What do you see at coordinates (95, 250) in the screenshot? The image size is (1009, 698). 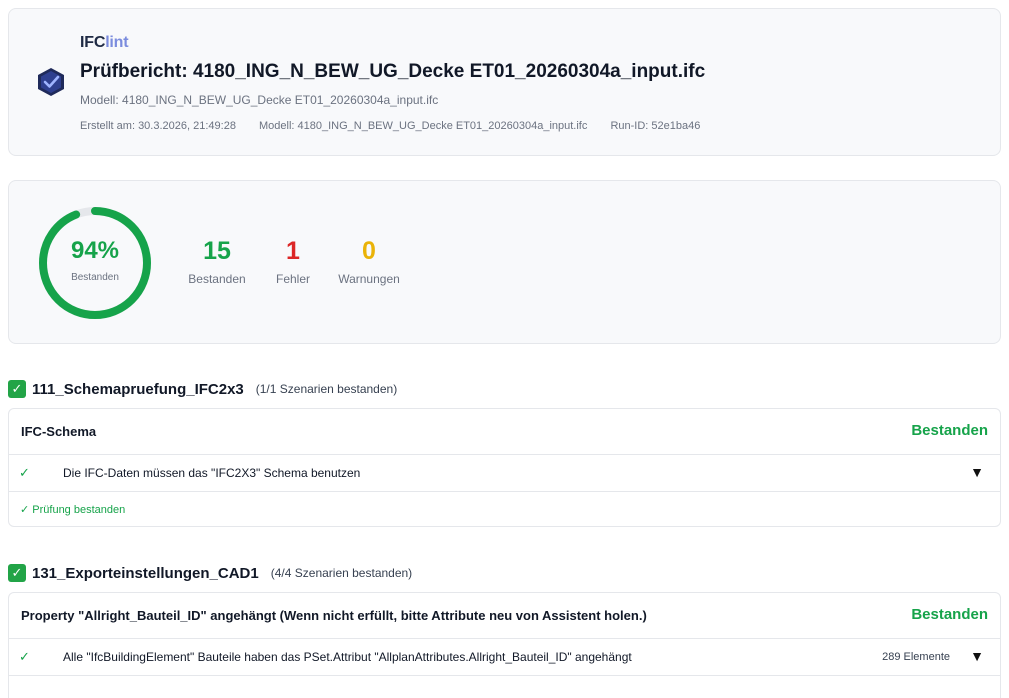 I see `pass-rate-percent: 94%` at bounding box center [95, 250].